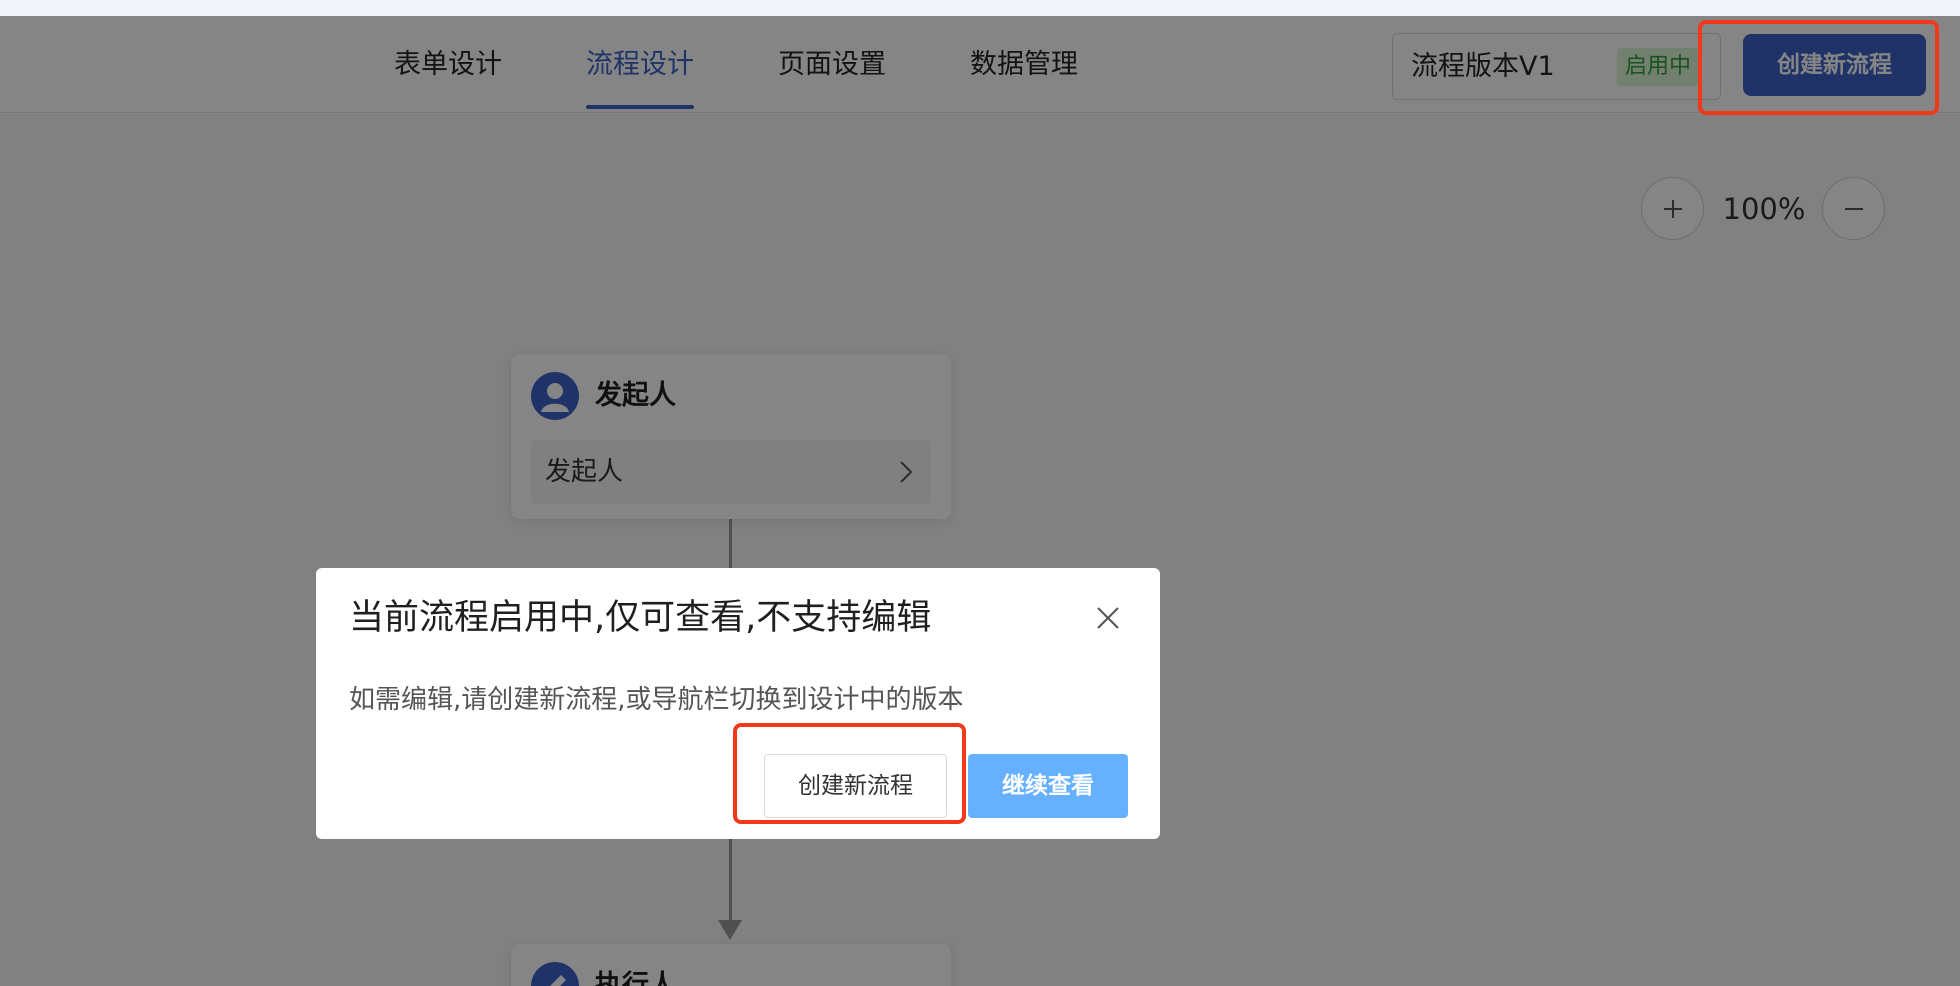  I want to click on browser-top-strip, so click(980, 8).